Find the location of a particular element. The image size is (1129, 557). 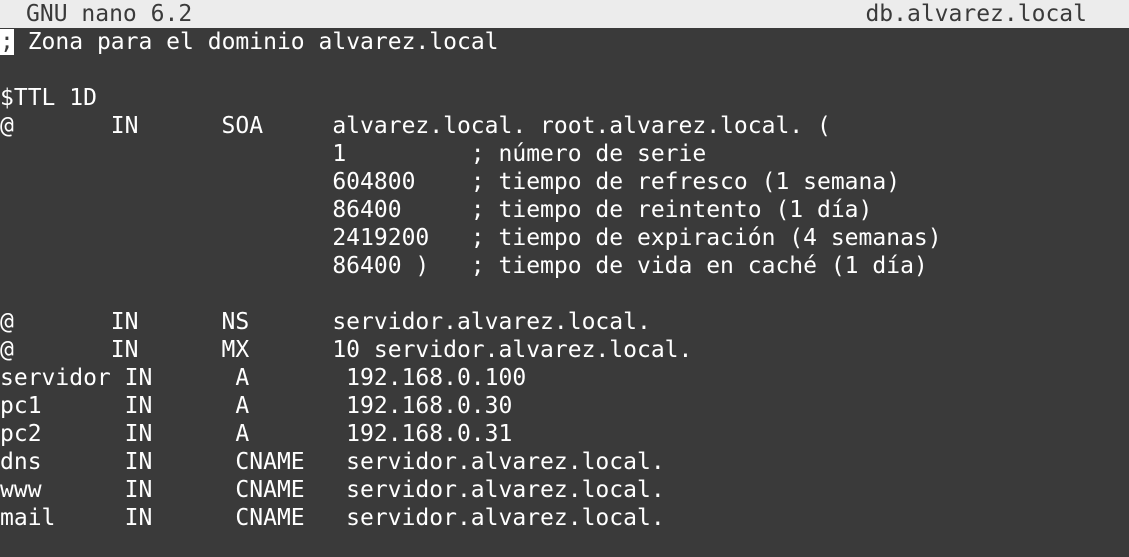

line-text: pc2 IN A 192.168.0.31 is located at coordinates (256, 434).